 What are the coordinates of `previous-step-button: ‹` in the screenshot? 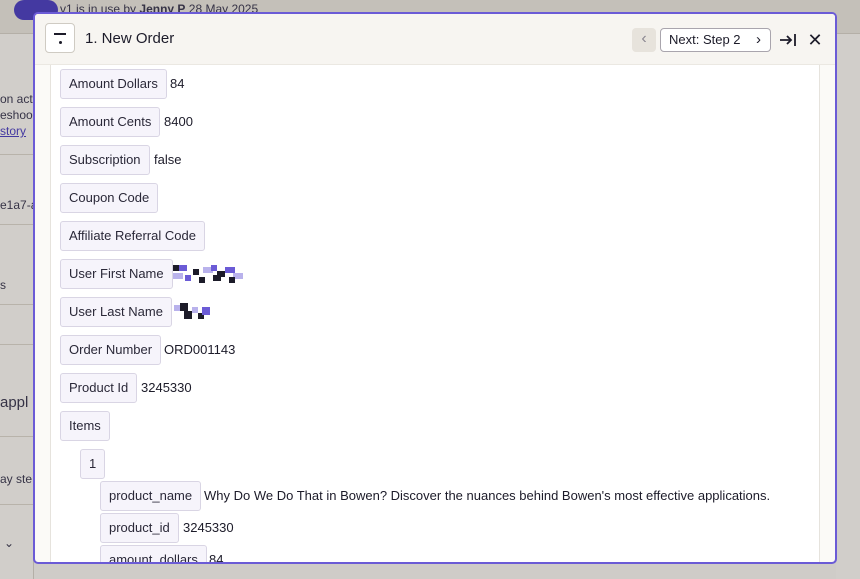 It's located at (644, 40).